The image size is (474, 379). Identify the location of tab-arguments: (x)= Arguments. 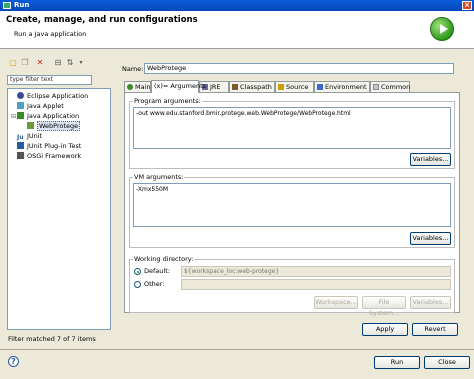
(178, 86).